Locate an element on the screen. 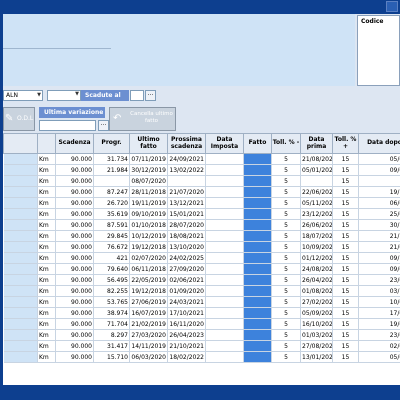  data-dopo-cell: 30/10/ is located at coordinates (379, 225).